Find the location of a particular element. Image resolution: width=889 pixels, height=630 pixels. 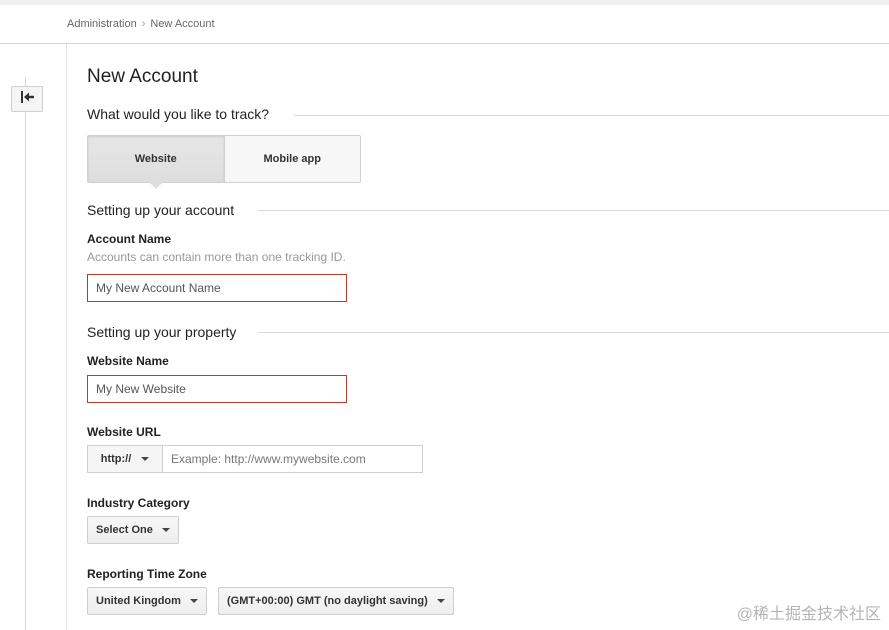

track-heading: What would you like to track? is located at coordinates (178, 114).